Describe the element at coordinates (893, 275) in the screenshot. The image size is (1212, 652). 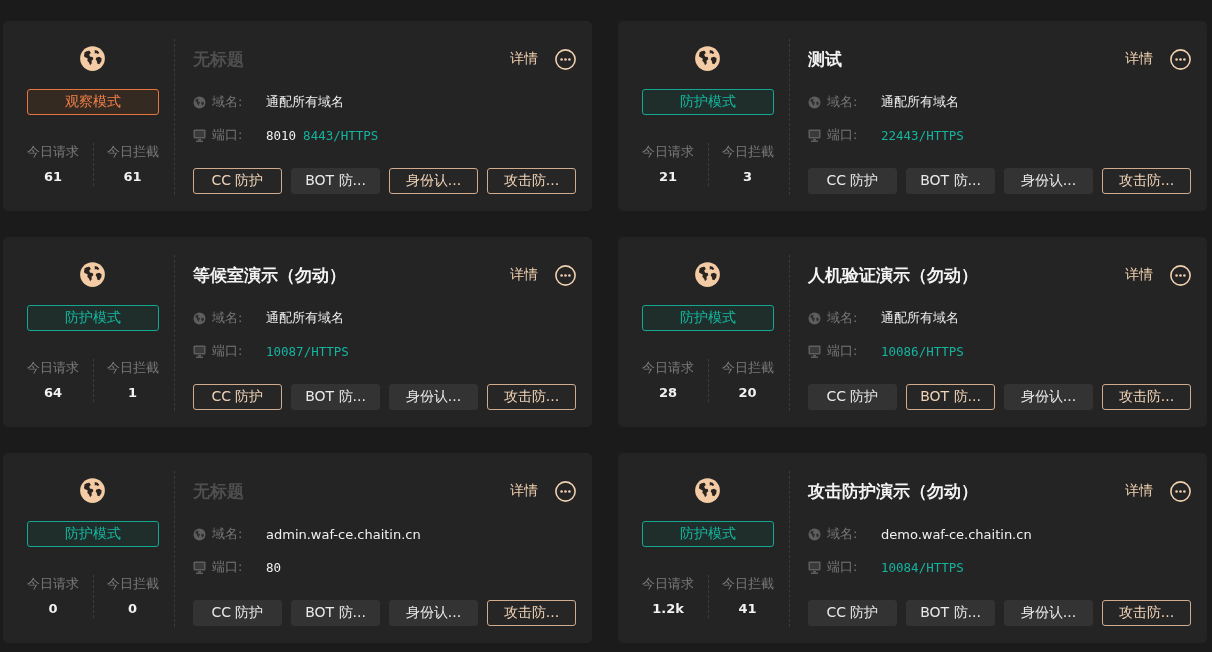
I see `site-title: 人机验证演示（勿动）` at that location.